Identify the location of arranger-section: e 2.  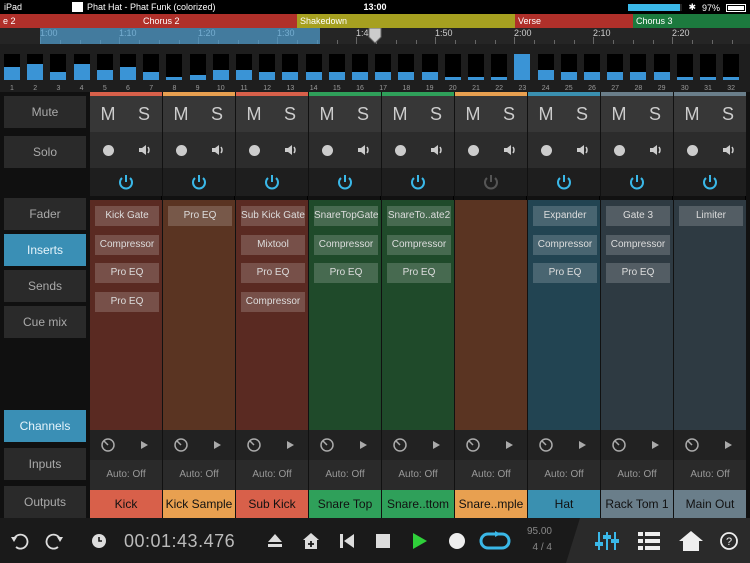
(70, 21).